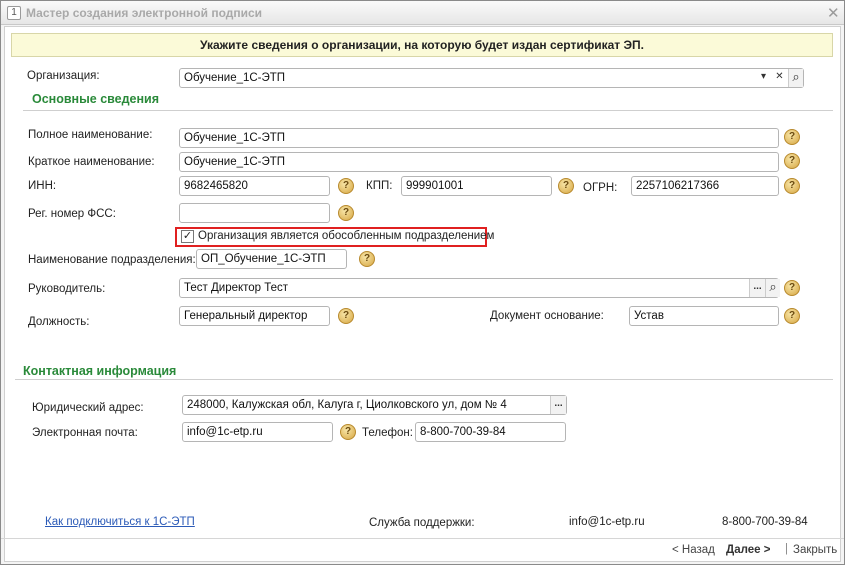 The image size is (845, 565). What do you see at coordinates (96, 99) in the screenshot?
I see `basic-info-section-title: Основные сведения` at bounding box center [96, 99].